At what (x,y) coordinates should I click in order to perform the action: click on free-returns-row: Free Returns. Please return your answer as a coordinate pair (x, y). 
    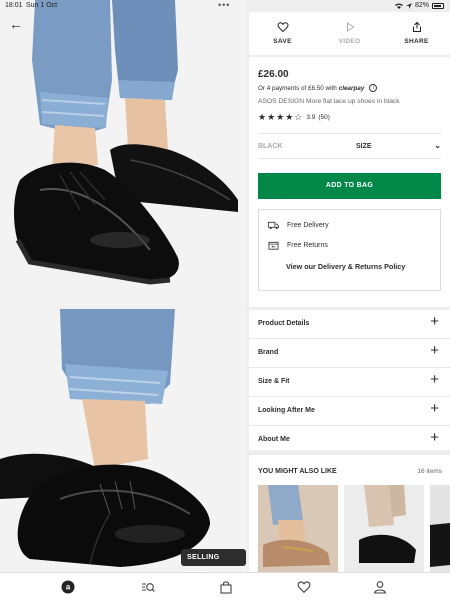
    Looking at the image, I should click on (298, 245).